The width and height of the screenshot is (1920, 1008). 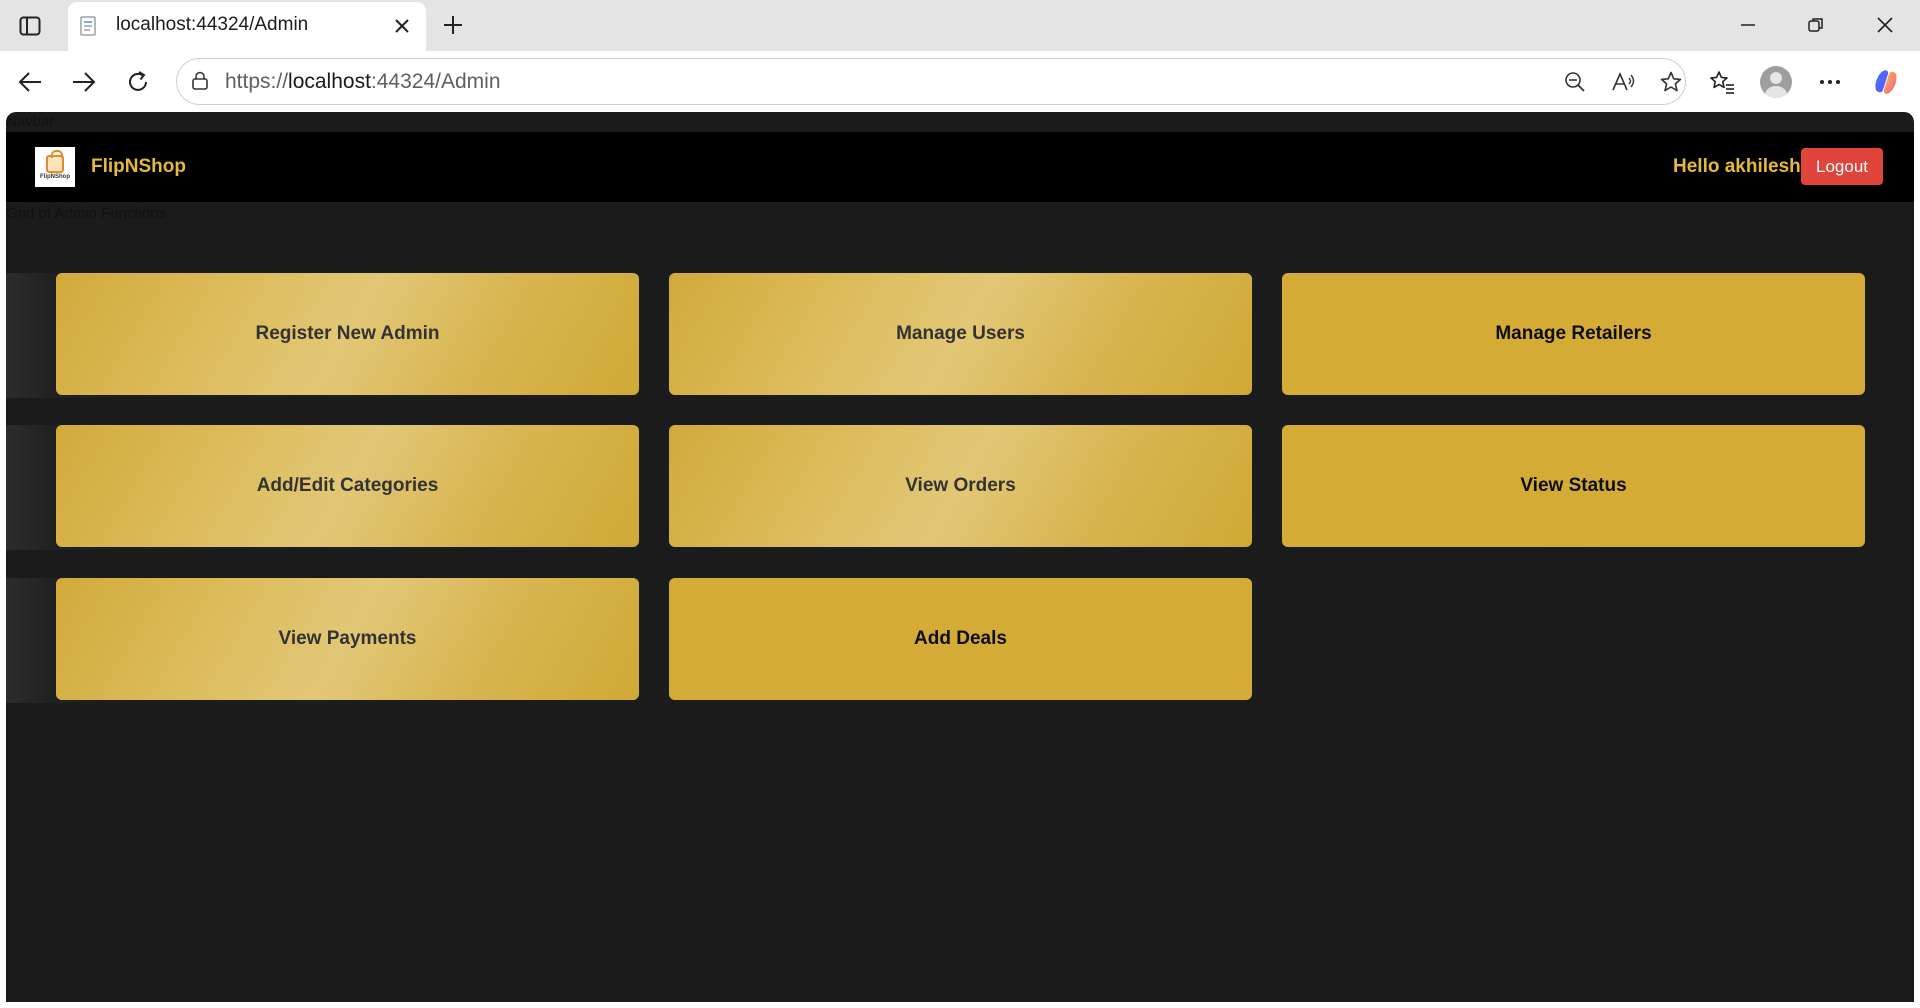 I want to click on lock-icon, so click(x=200, y=81).